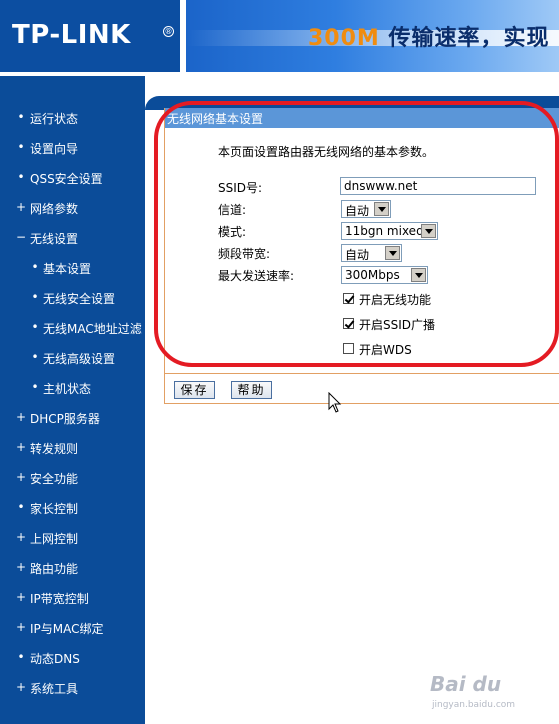 This screenshot has height=724, width=559. I want to click on sidebar-item-mac-filter: • 无线MAC地址过滤, so click(72, 335).